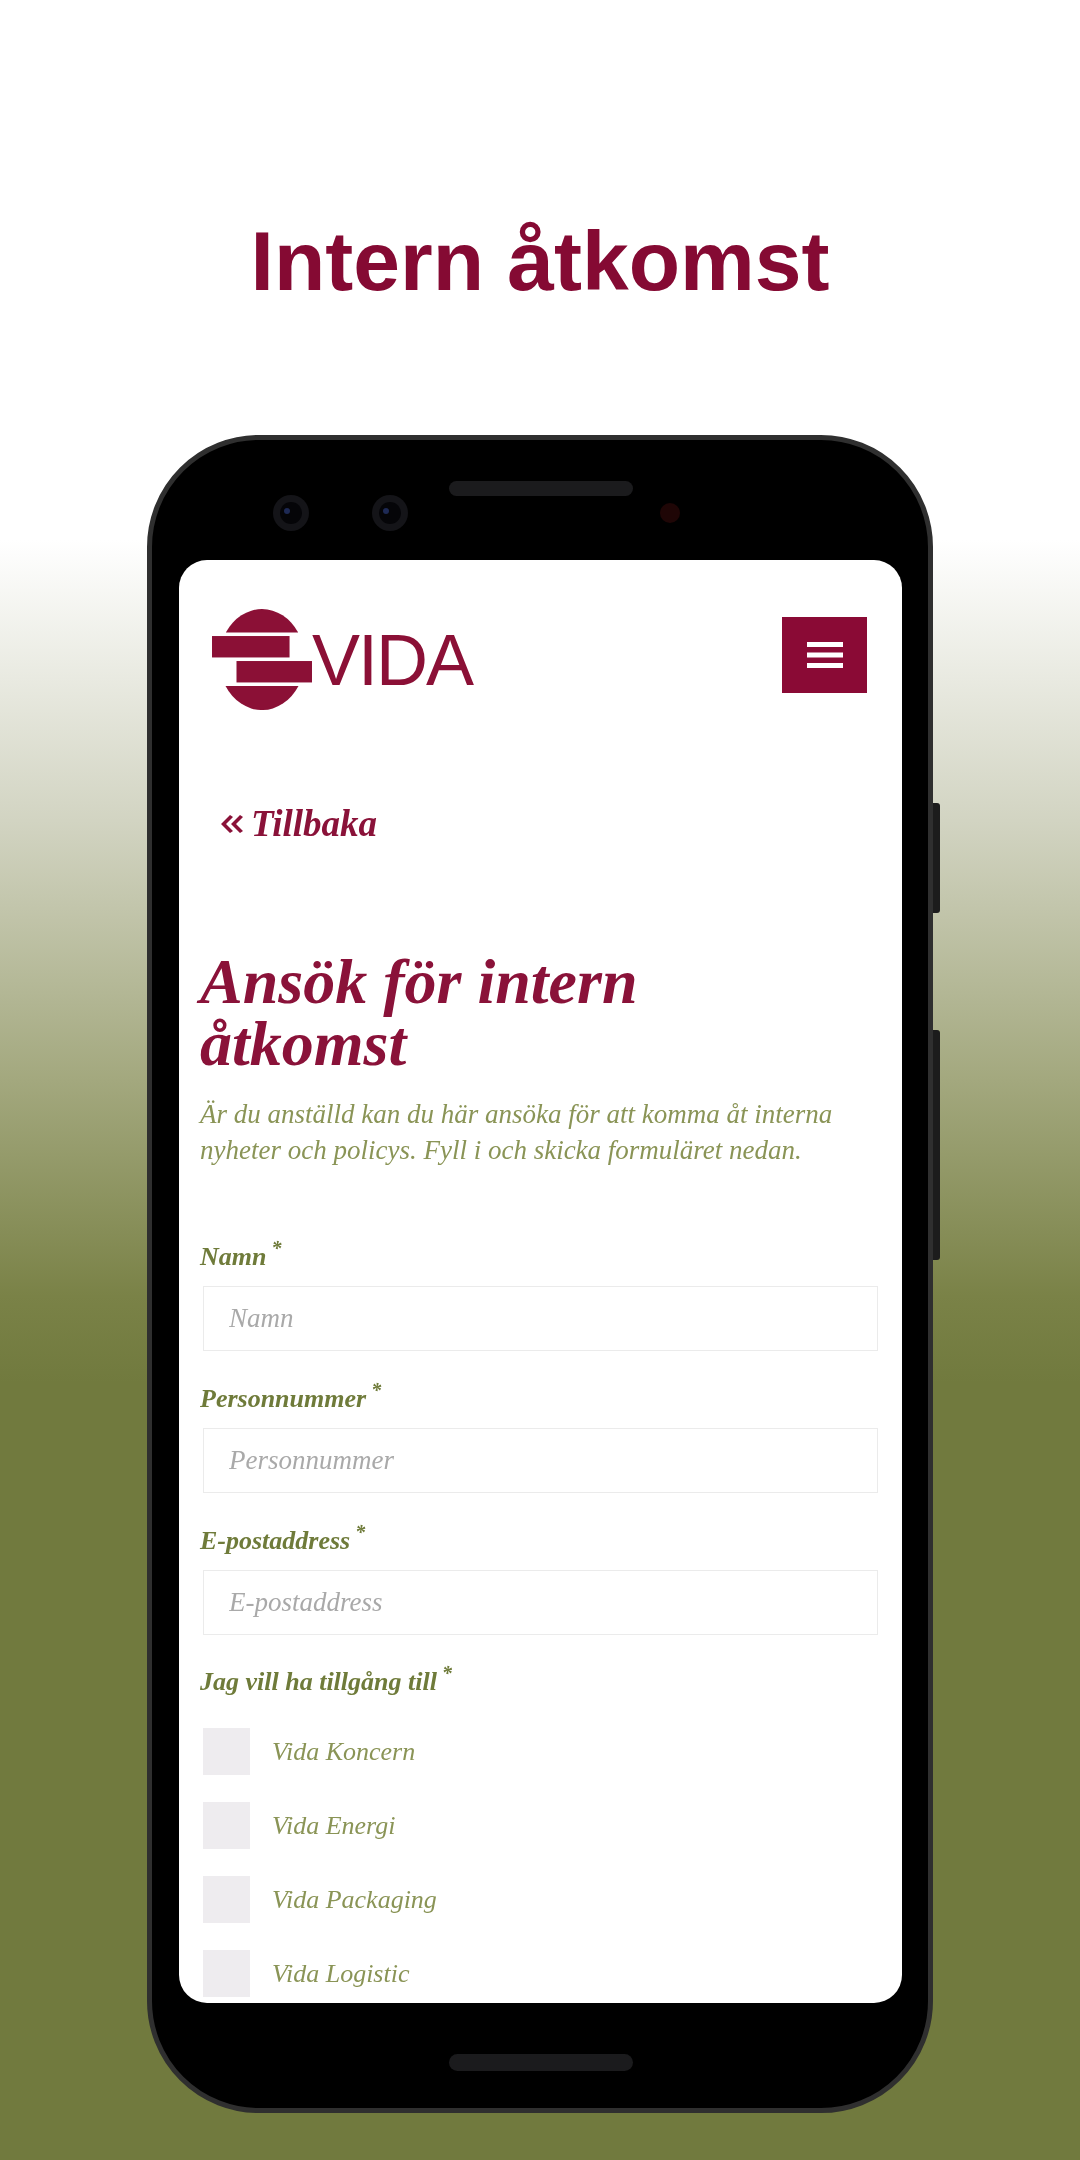 Image resolution: width=1080 pixels, height=2160 pixels. Describe the element at coordinates (283, 1541) in the screenshot. I see `field-label: E-postaddress$^{*}$` at that location.